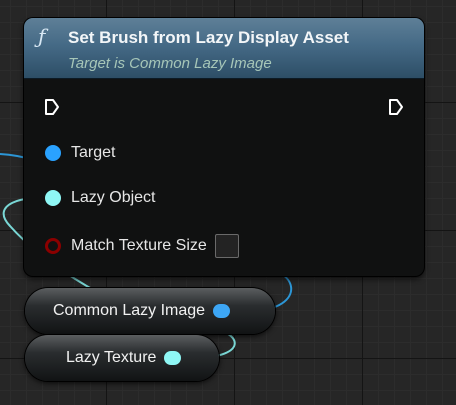 The height and width of the screenshot is (405, 456). Describe the element at coordinates (129, 310) in the screenshot. I see `variable-label: Common Lazy Image` at that location.